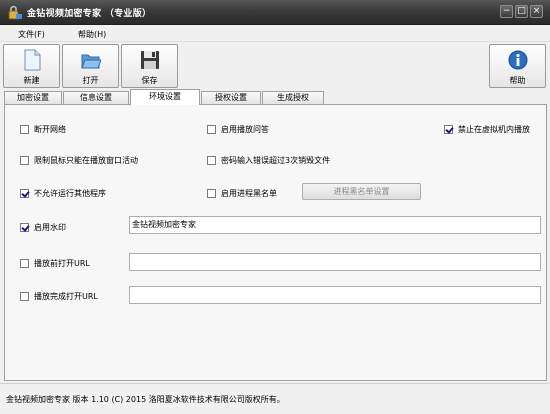  I want to click on new-document-icon, so click(32, 60).